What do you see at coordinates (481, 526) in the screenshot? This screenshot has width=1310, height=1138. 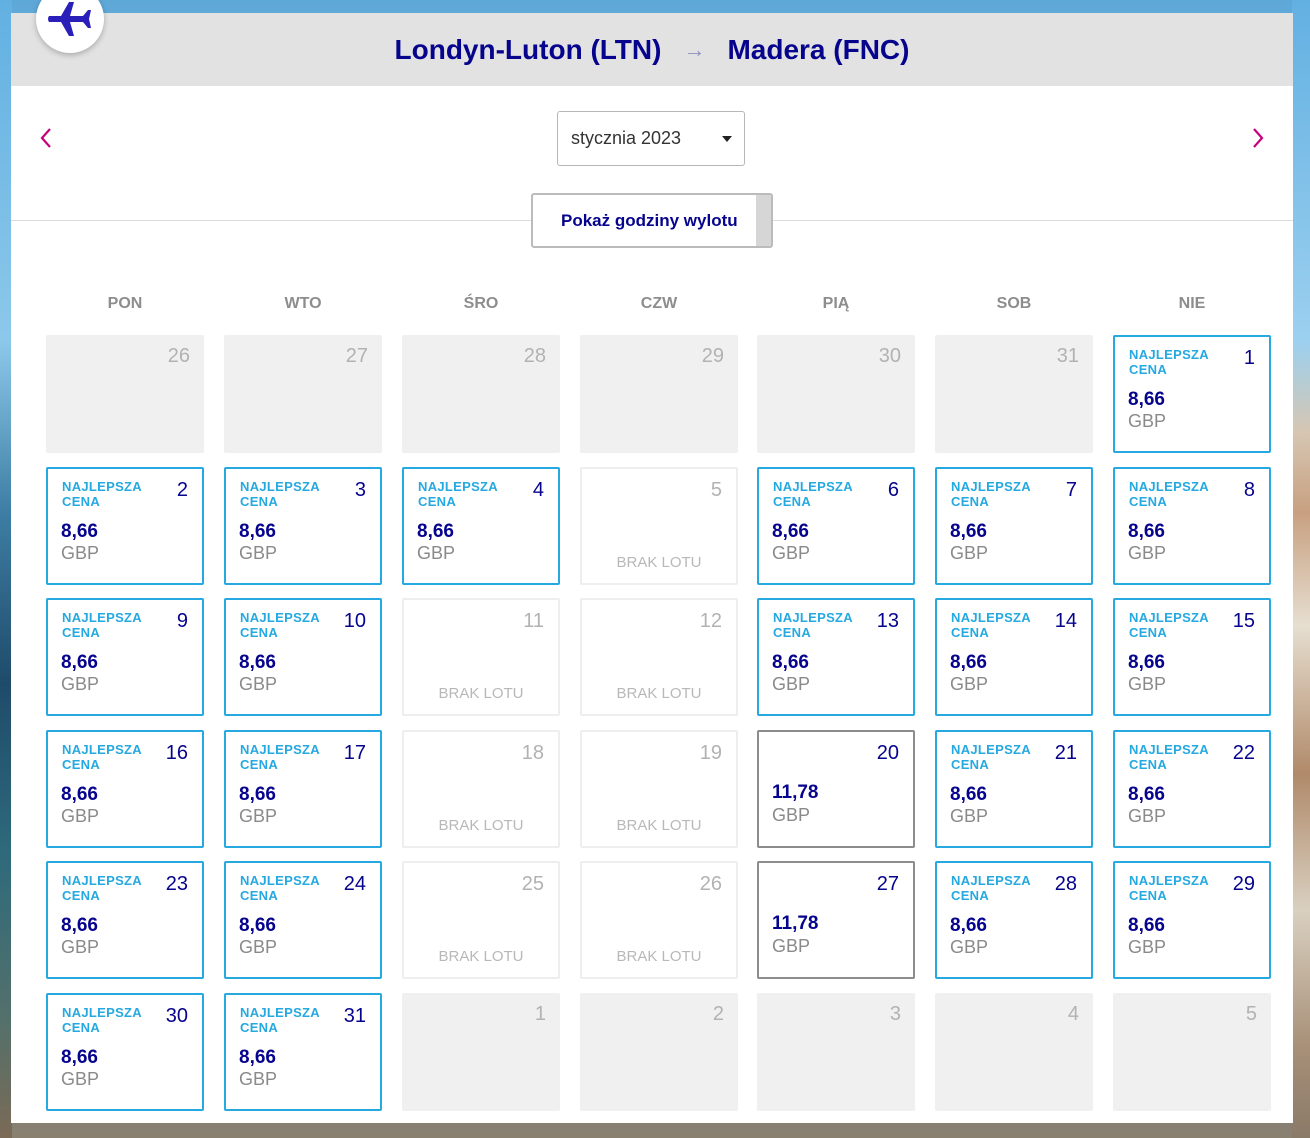 I see `day-cell: 4 NAJLEPSZA CENA 8,66 GBP` at bounding box center [481, 526].